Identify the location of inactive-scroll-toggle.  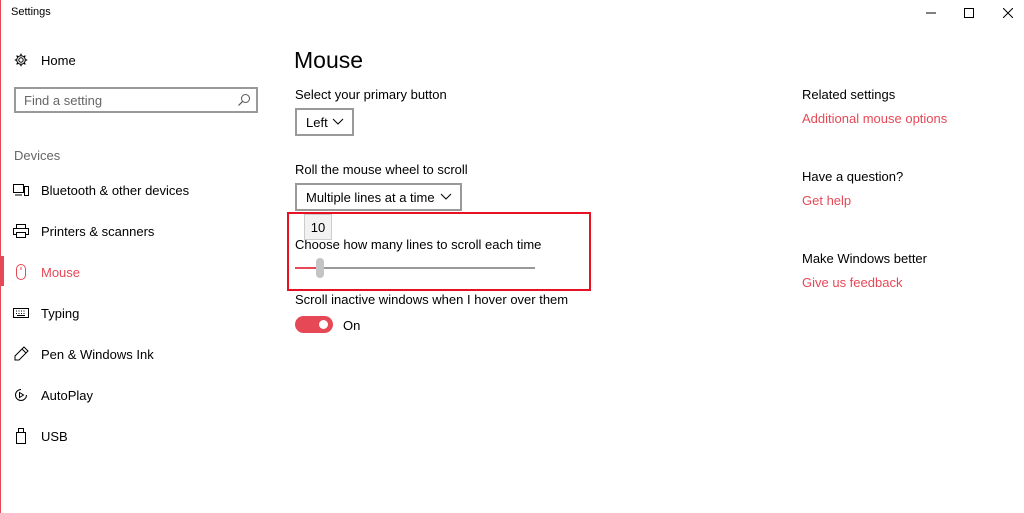
(314, 324).